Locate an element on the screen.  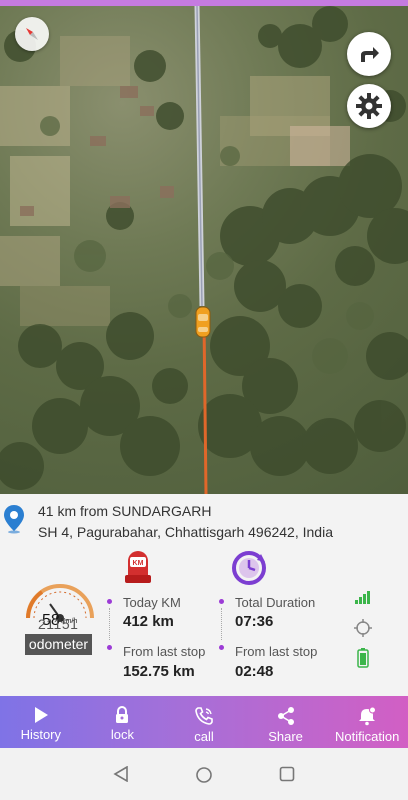
nav-share-label: Share is located at coordinates (285, 736).